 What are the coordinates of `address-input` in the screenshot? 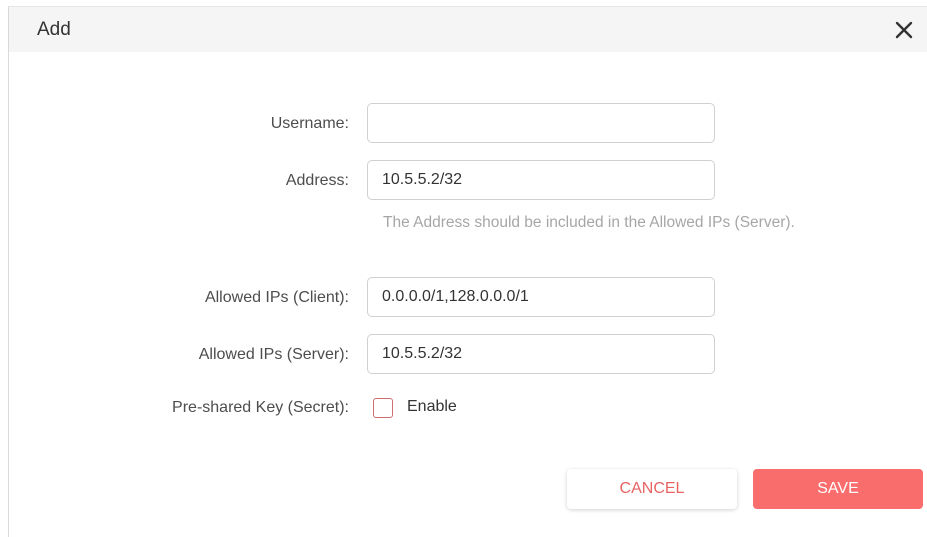 It's located at (541, 180).